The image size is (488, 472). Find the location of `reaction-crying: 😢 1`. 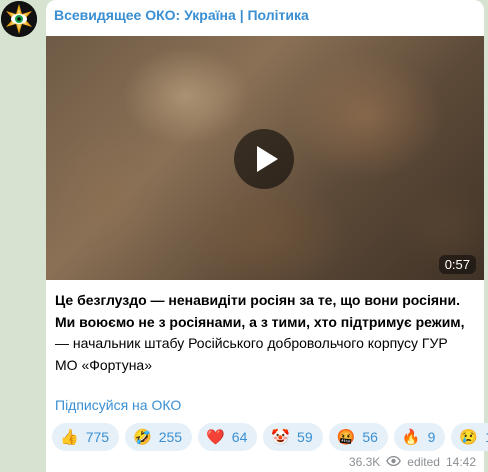

reaction-crying: 😢 1 is located at coordinates (469, 437).